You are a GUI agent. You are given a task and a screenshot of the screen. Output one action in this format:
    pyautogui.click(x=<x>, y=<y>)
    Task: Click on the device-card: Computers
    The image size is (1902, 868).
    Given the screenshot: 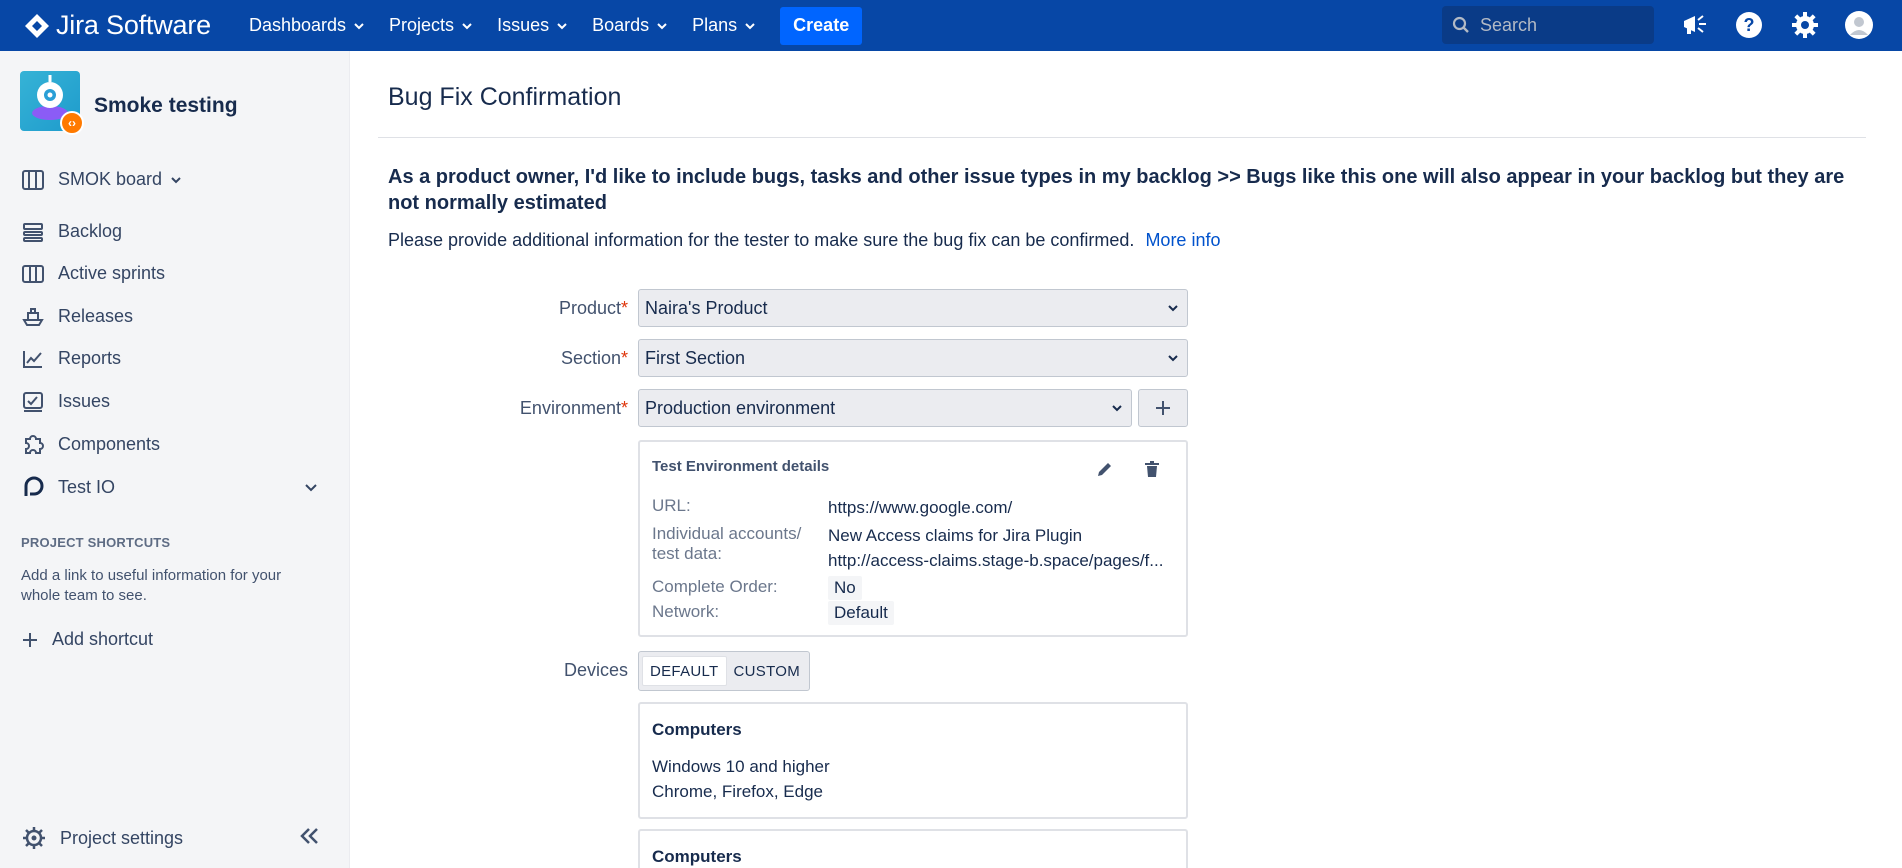 What is the action you would take?
    pyautogui.click(x=913, y=848)
    